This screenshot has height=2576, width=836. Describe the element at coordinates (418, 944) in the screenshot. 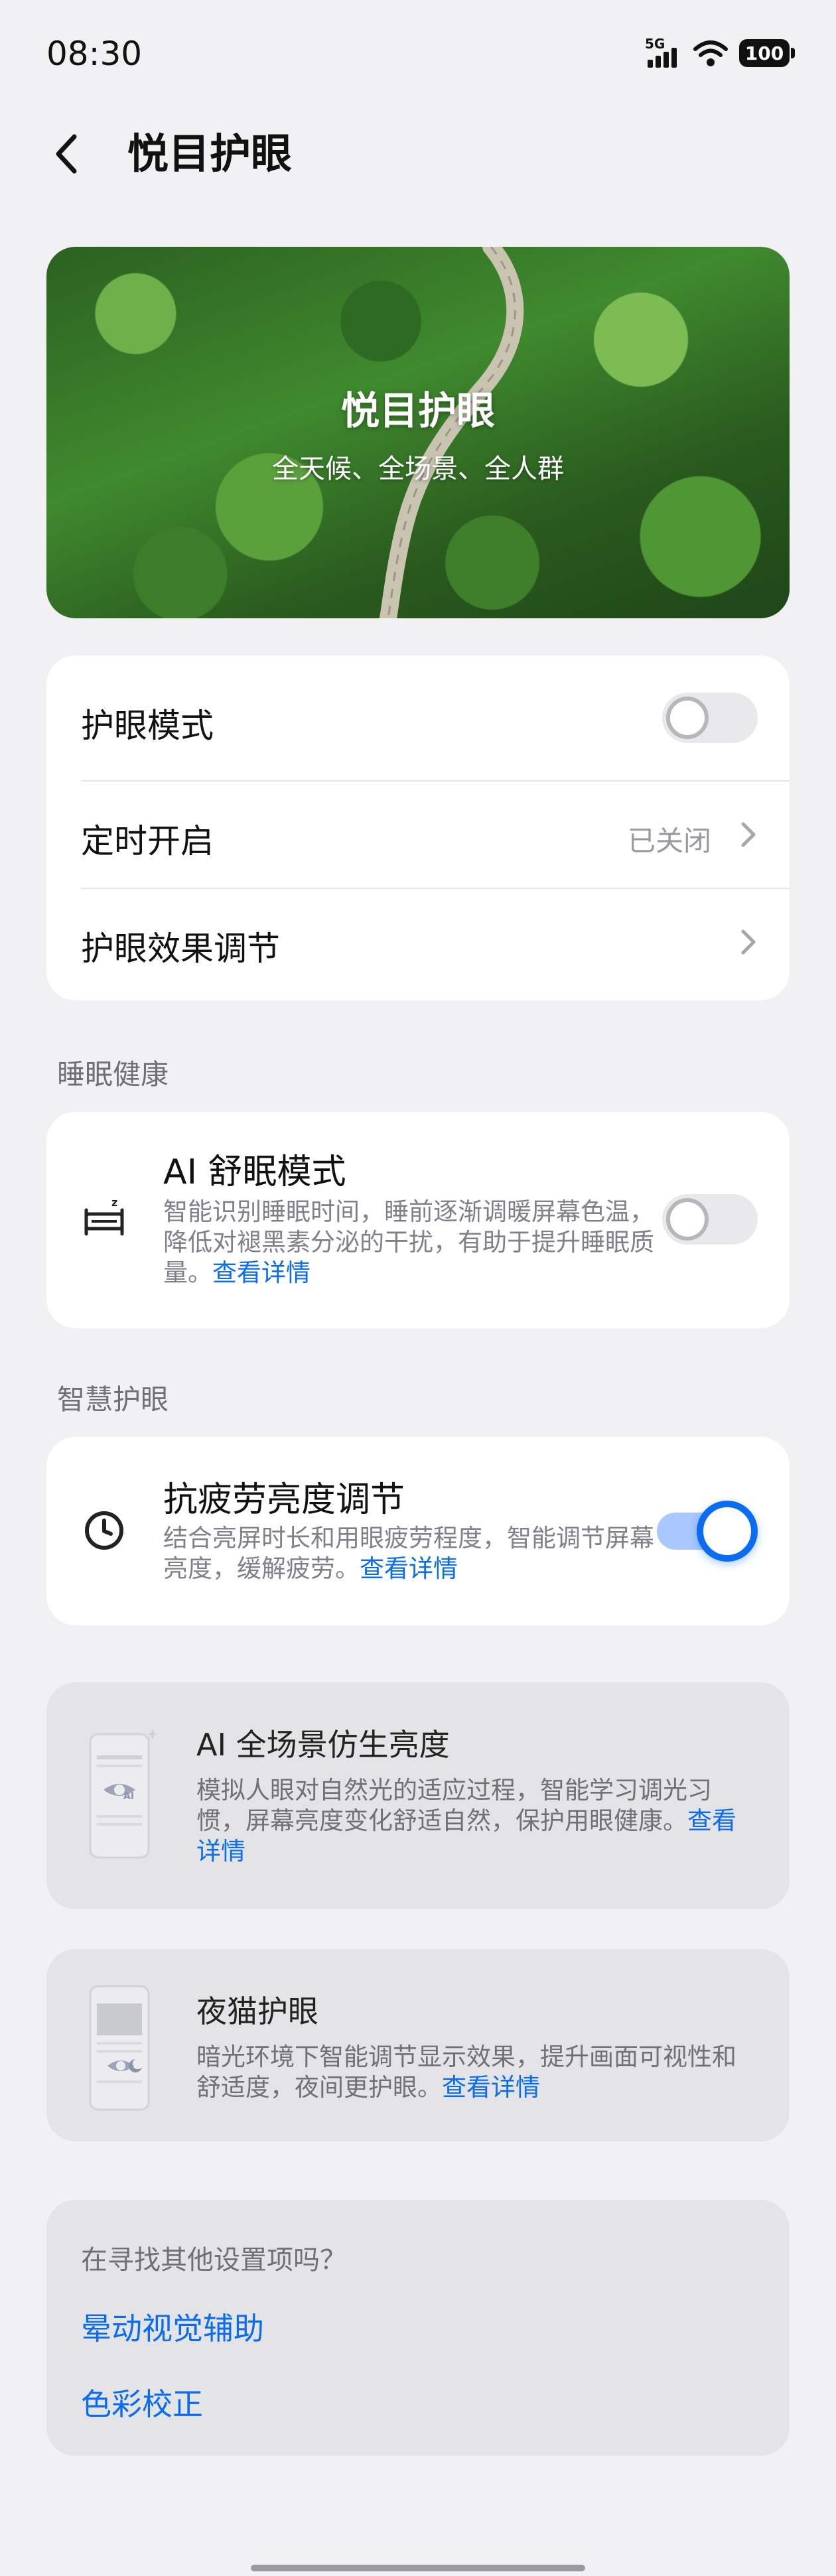

I see `effect-adjust-row: 护眼效果调节` at that location.